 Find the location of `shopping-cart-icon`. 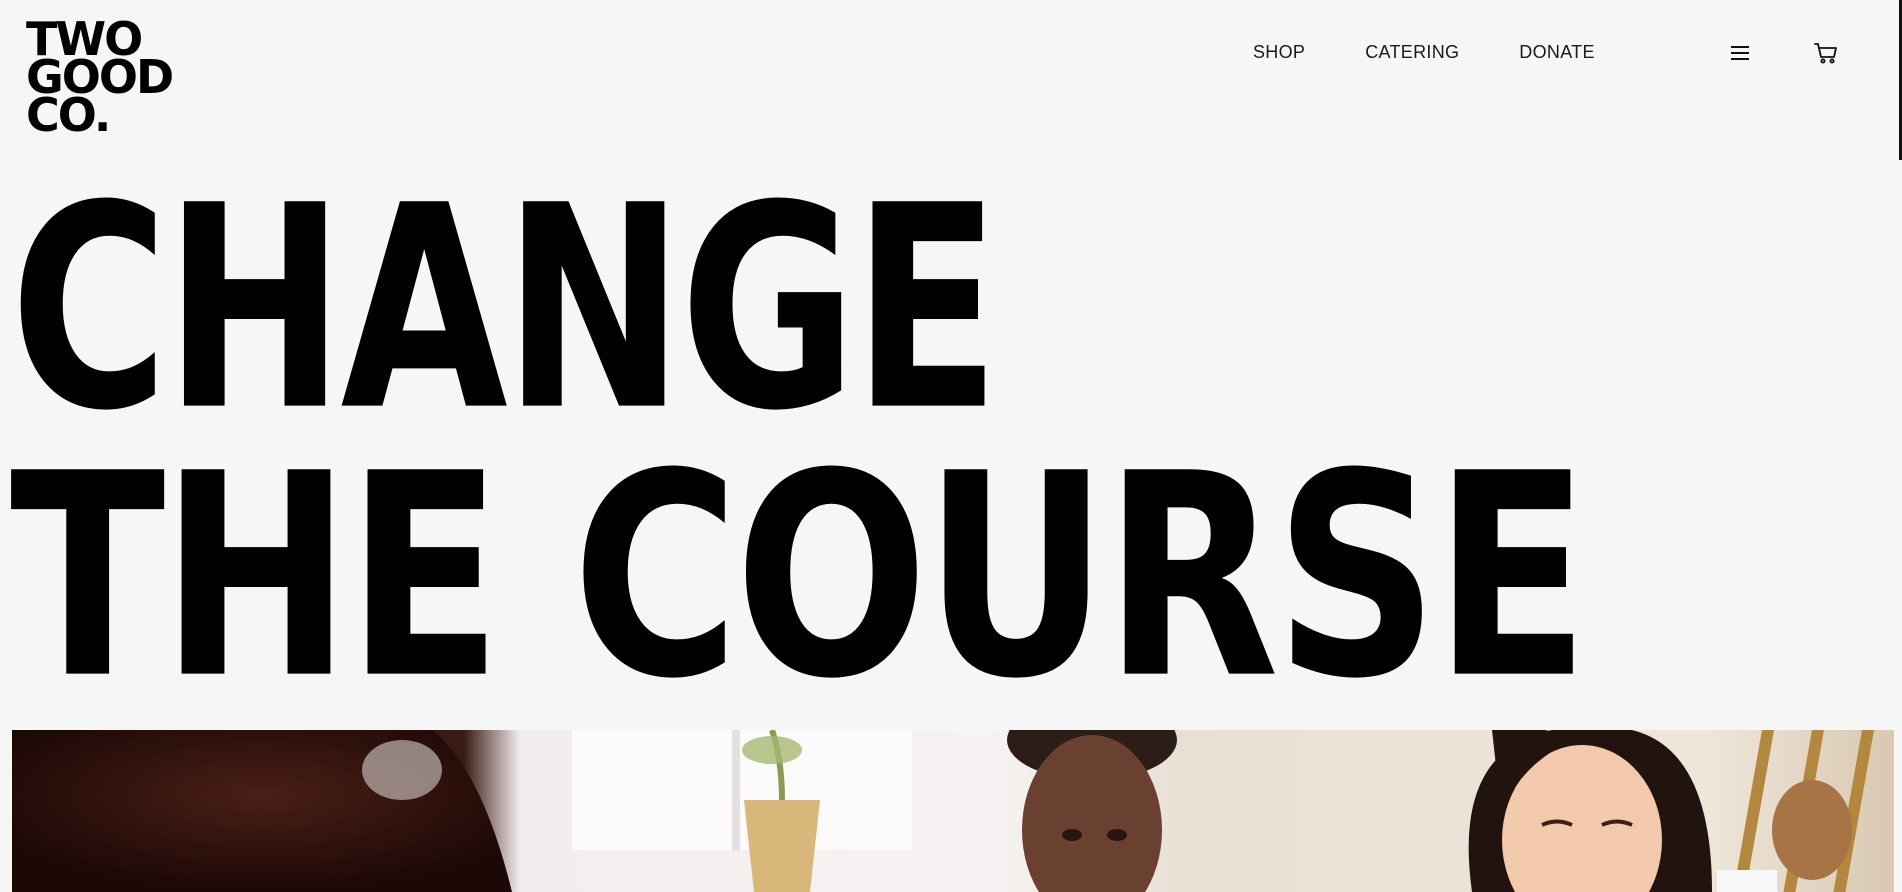

shopping-cart-icon is located at coordinates (1826, 53).